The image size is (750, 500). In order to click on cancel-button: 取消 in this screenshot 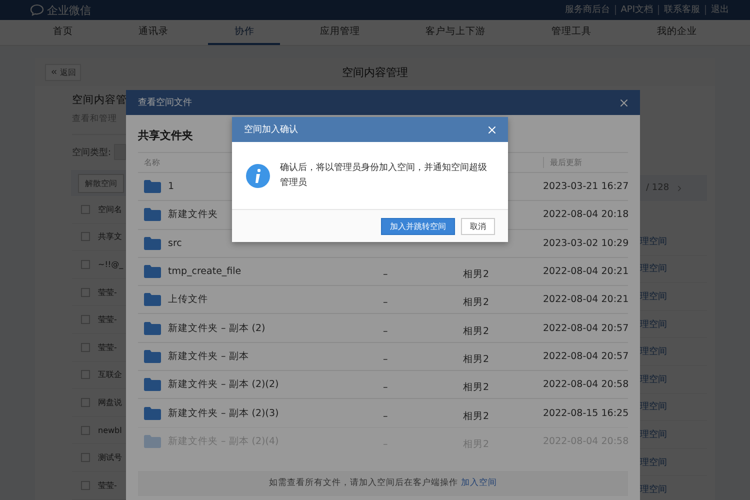, I will do `click(478, 226)`.